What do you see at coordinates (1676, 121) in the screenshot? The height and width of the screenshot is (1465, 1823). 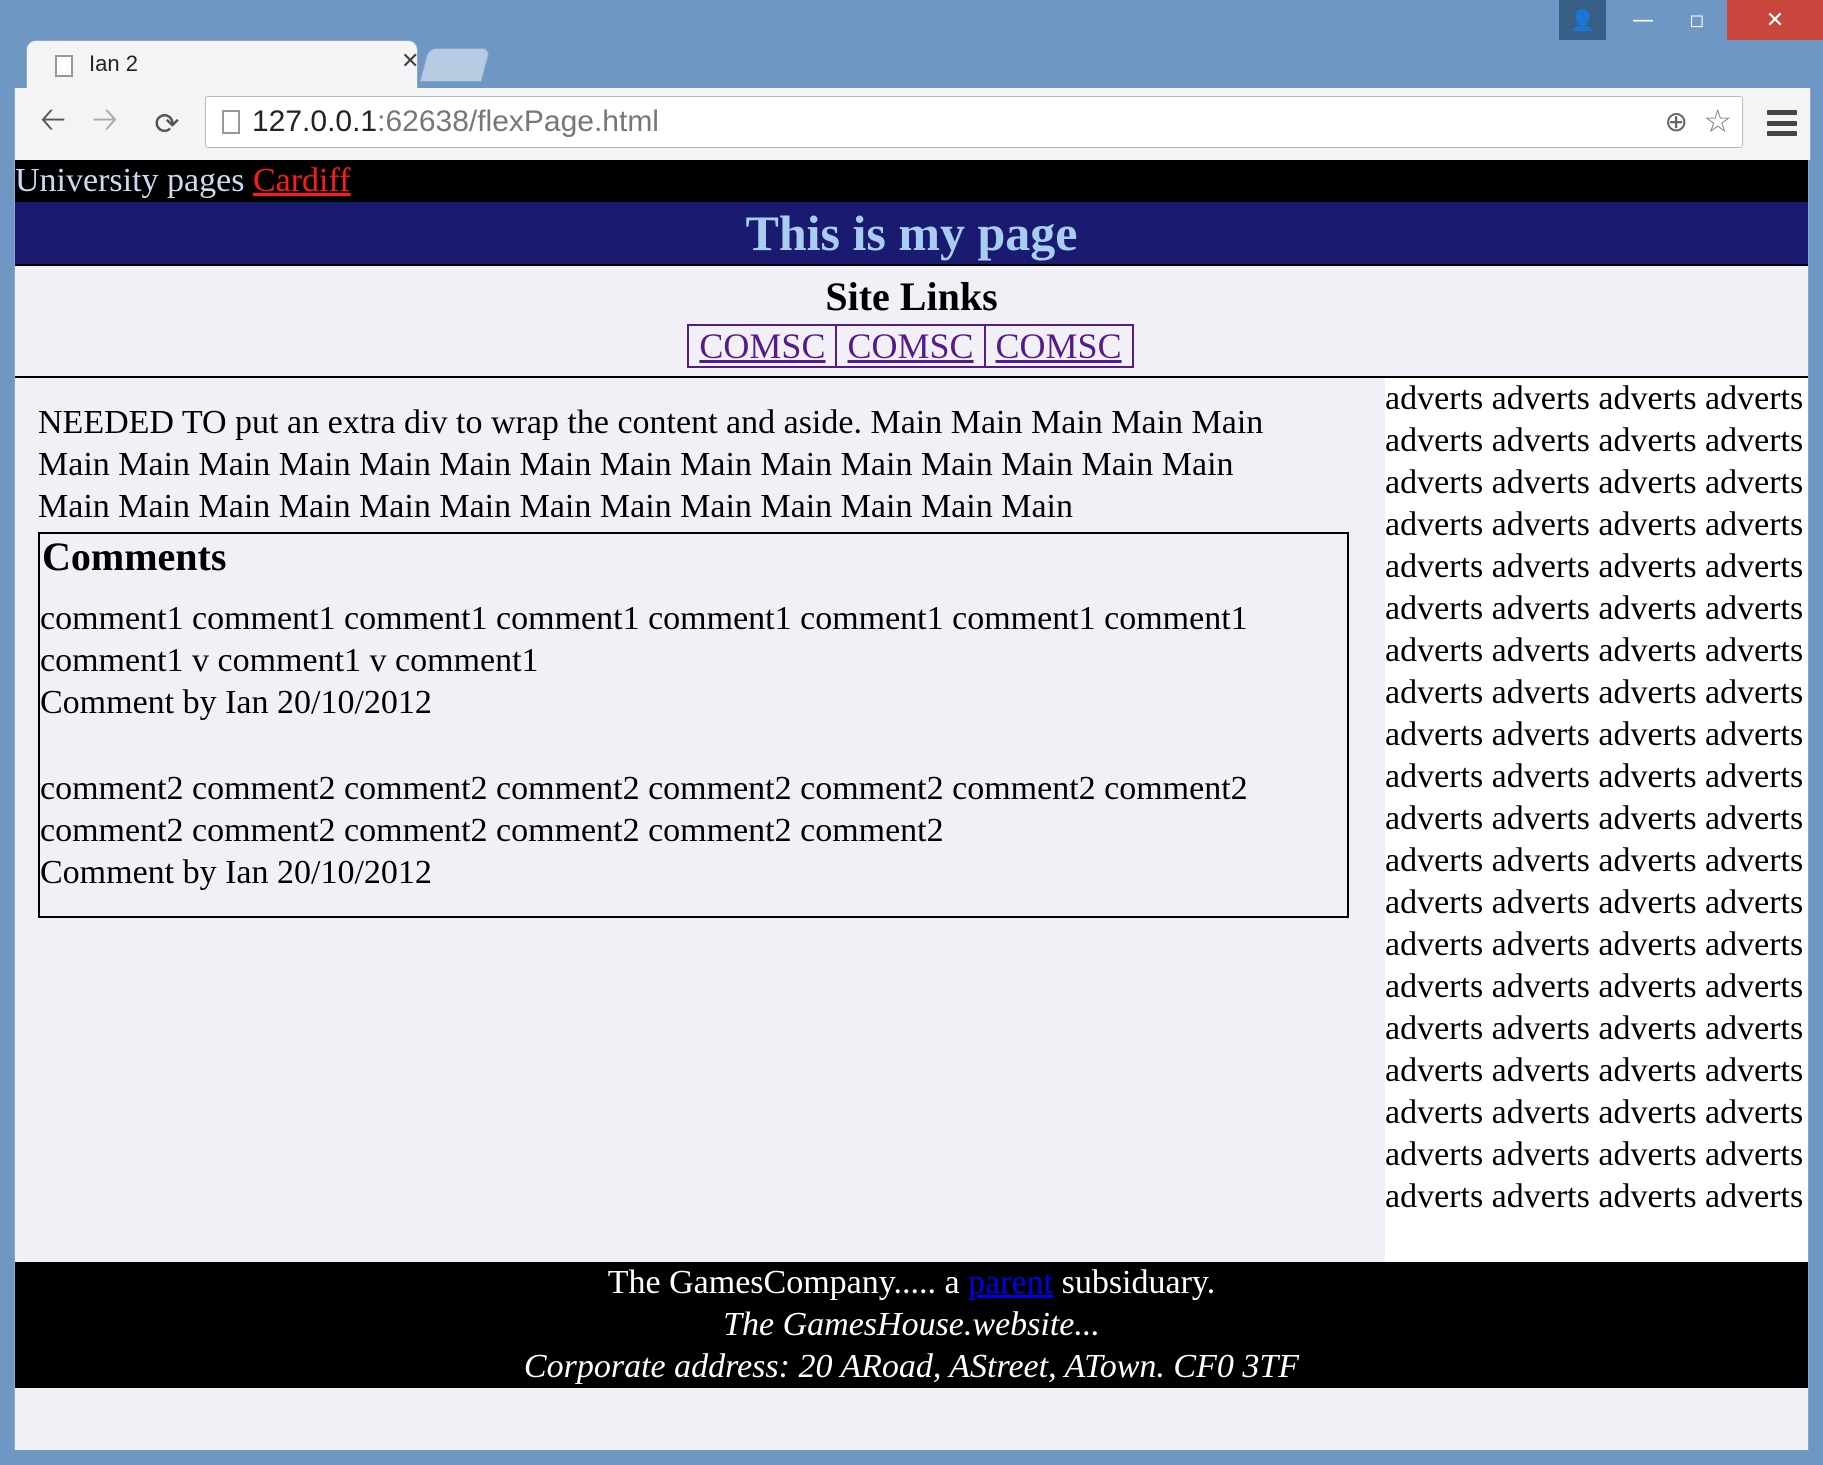 I see `zoom-icon: ⊕` at bounding box center [1676, 121].